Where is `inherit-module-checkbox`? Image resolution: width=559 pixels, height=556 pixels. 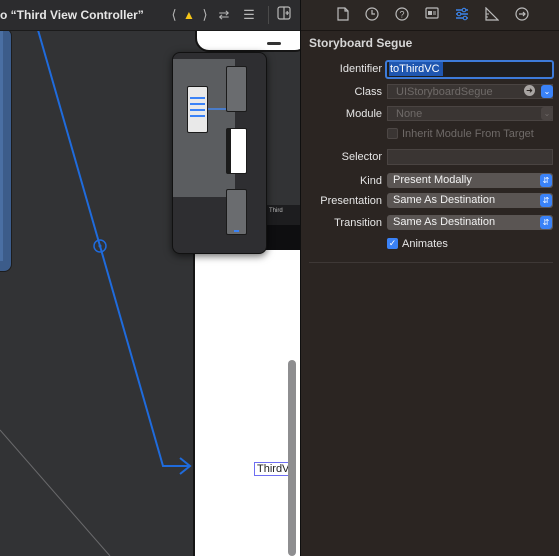 inherit-module-checkbox is located at coordinates (392, 133).